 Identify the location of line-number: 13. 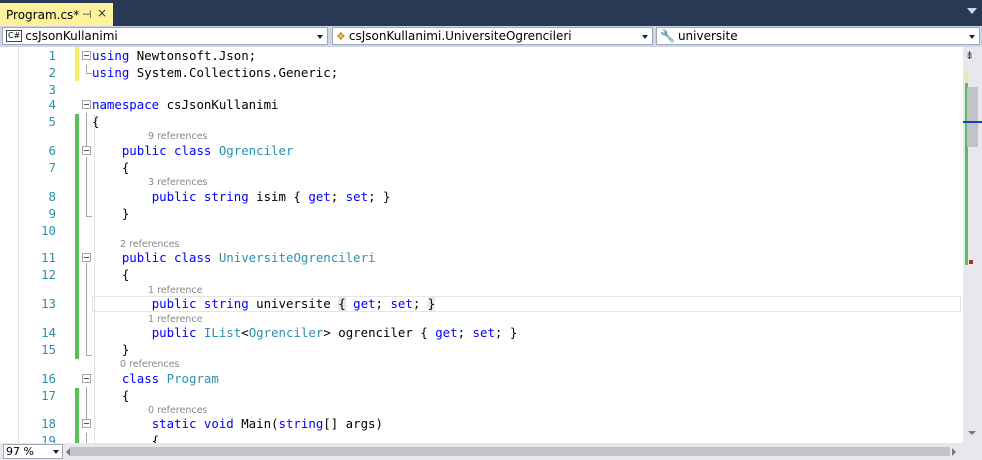
(48, 303).